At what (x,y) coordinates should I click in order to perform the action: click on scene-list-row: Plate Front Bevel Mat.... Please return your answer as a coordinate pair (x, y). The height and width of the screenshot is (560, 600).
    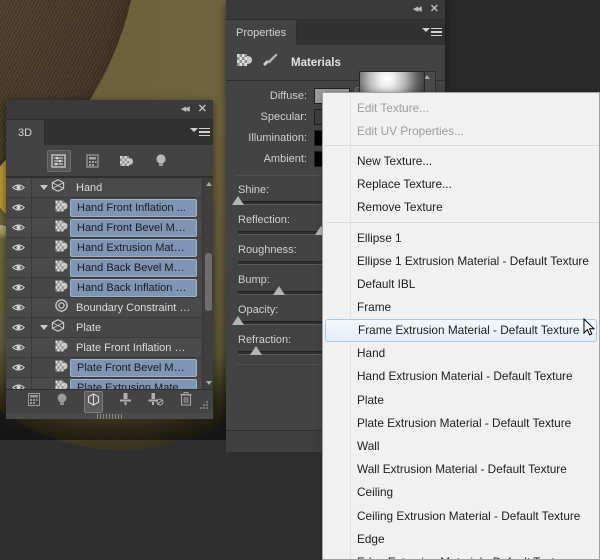
    Looking at the image, I should click on (109, 368).